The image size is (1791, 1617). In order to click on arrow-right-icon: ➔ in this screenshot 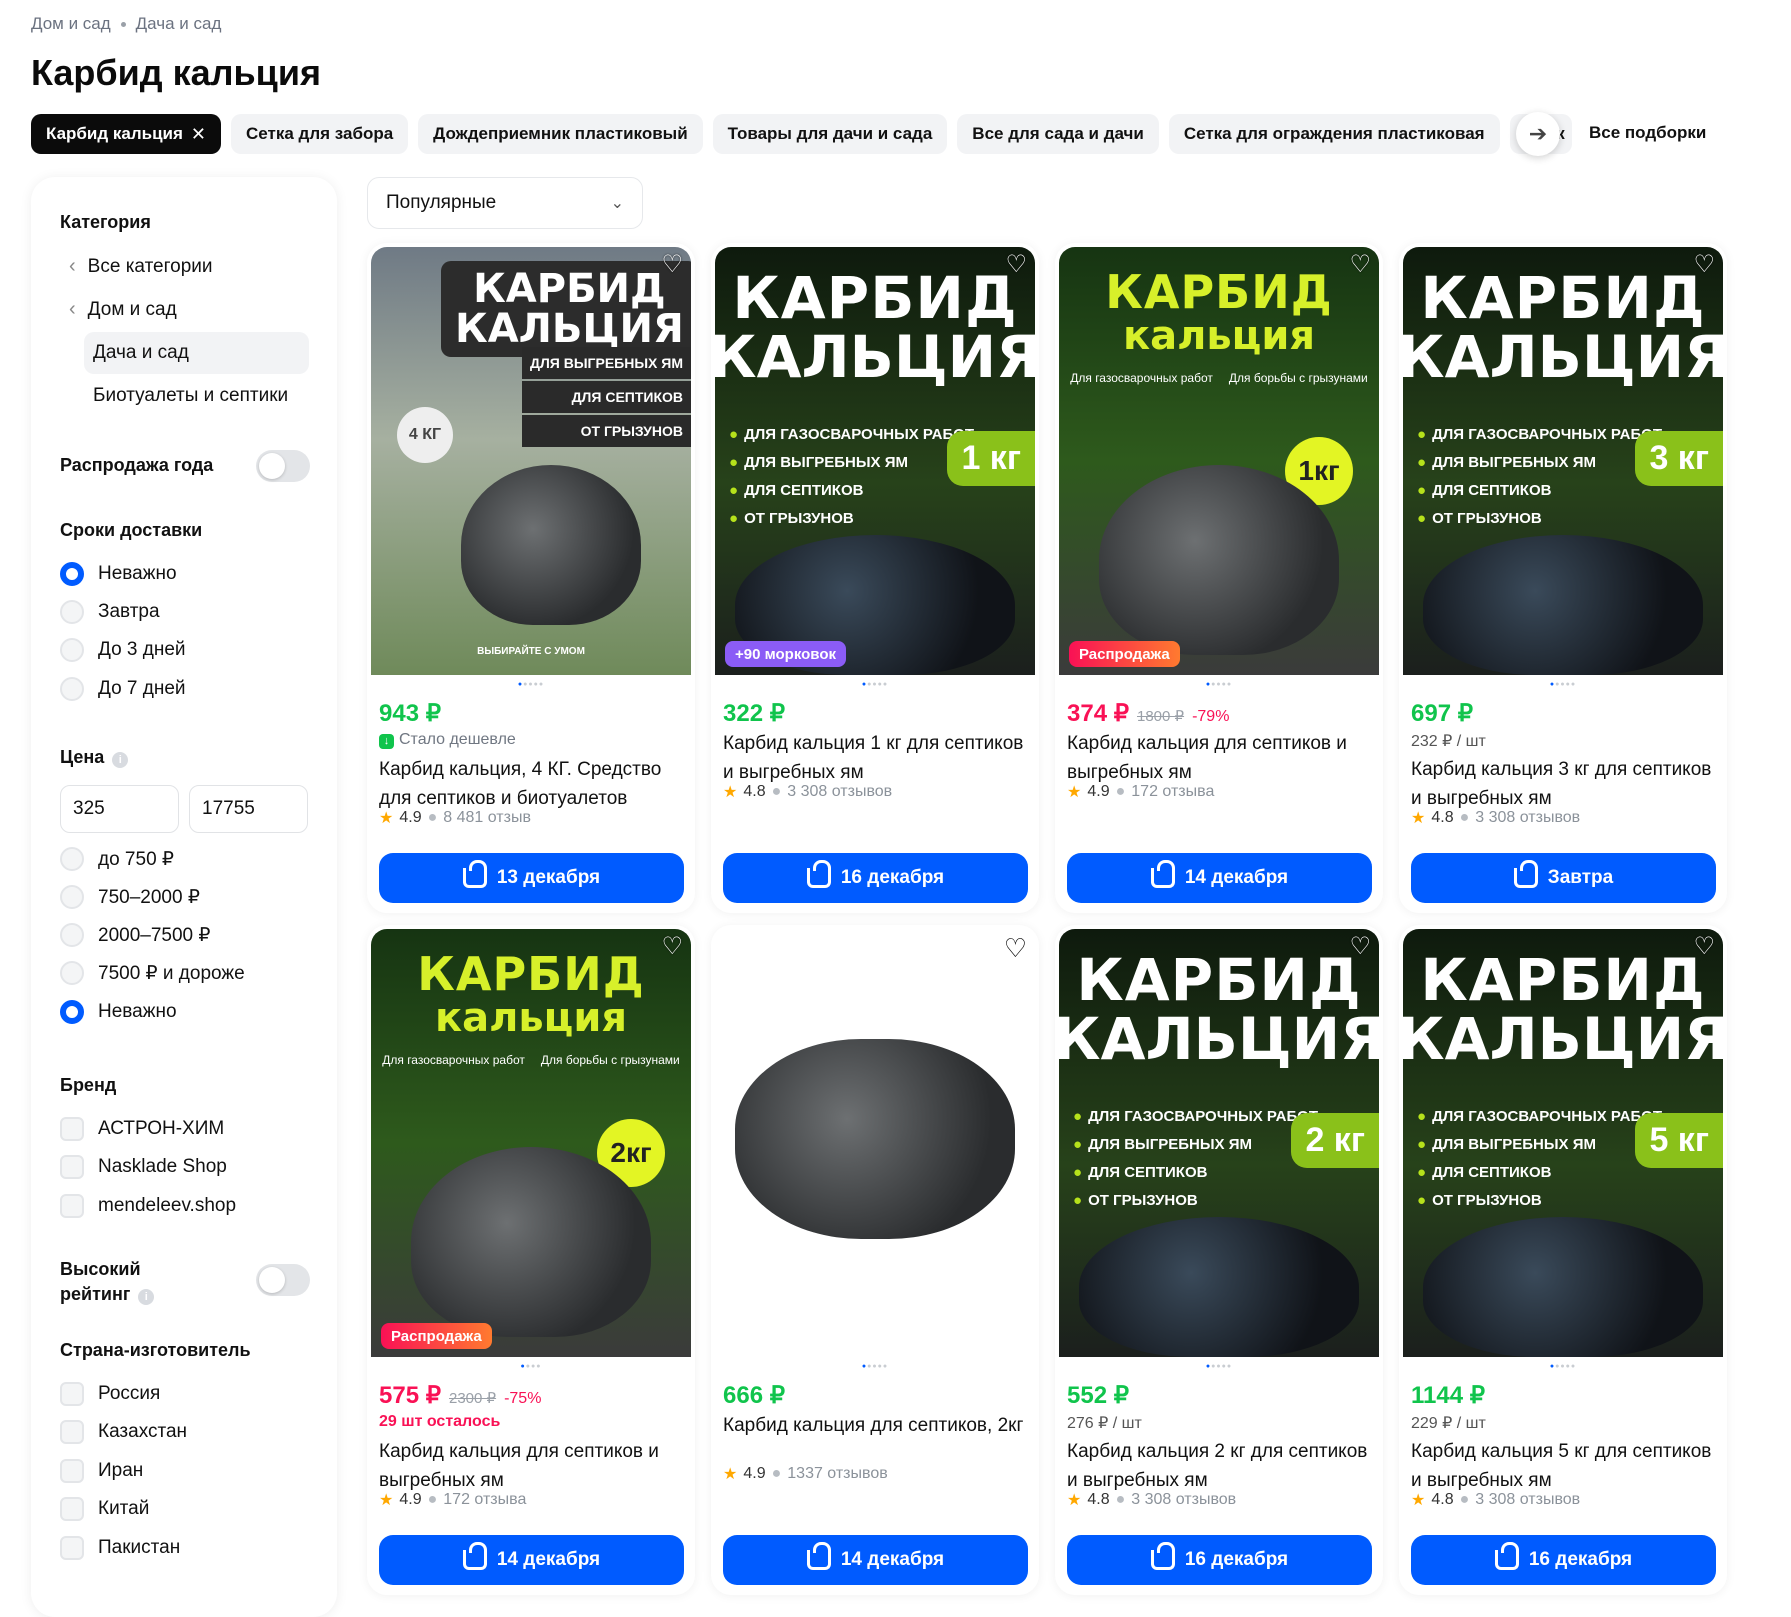, I will do `click(1538, 134)`.